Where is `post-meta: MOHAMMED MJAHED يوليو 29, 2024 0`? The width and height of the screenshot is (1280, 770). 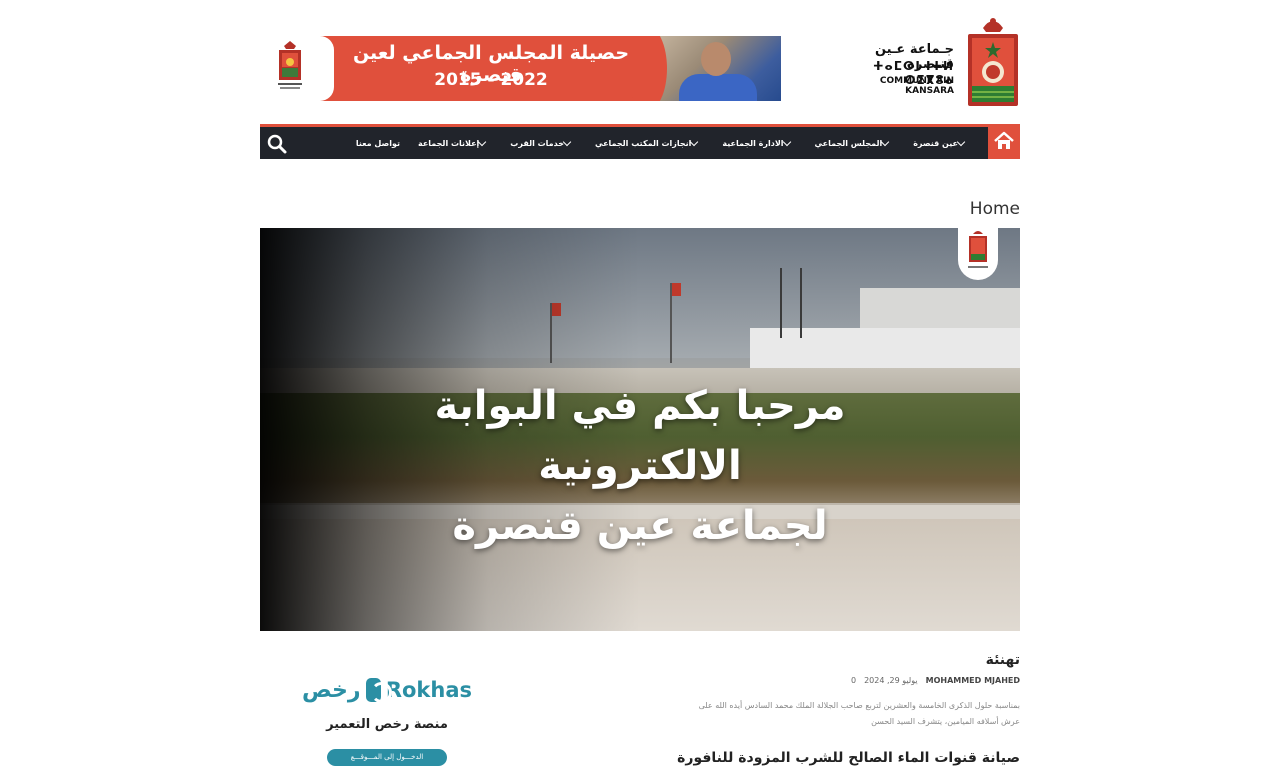 post-meta: MOHAMMED MJAHED يوليو 29, 2024 0 is located at coordinates (935, 680).